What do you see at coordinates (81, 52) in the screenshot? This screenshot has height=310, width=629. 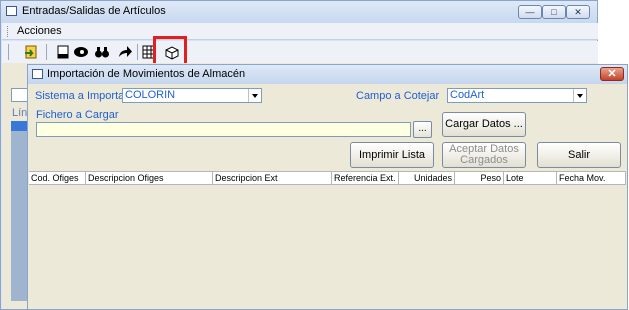 I see `eye-icon` at bounding box center [81, 52].